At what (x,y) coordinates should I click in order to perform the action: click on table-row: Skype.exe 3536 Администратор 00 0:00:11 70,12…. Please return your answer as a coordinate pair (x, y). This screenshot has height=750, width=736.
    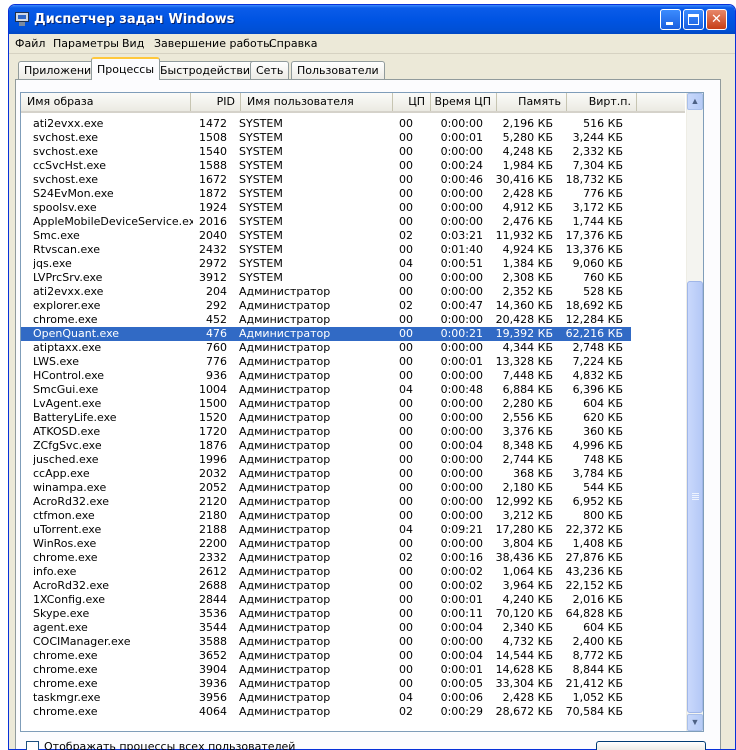
    Looking at the image, I should click on (326, 614).